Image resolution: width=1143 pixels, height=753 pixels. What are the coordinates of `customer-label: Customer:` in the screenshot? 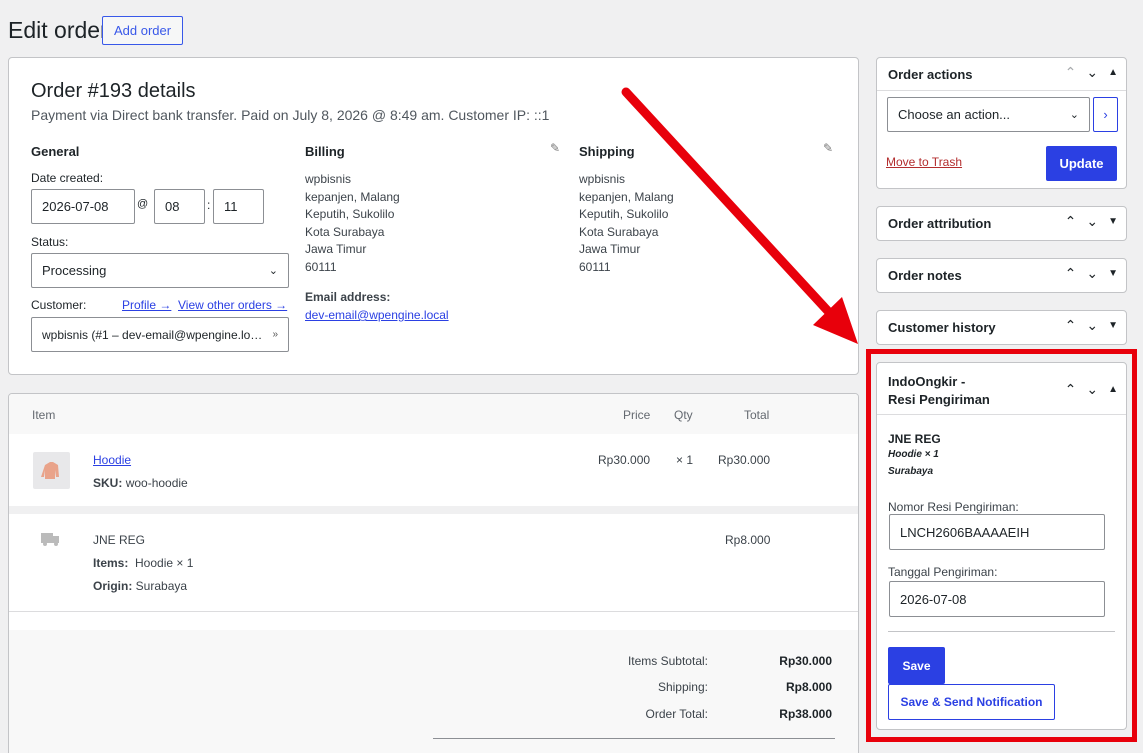 It's located at (59, 305).